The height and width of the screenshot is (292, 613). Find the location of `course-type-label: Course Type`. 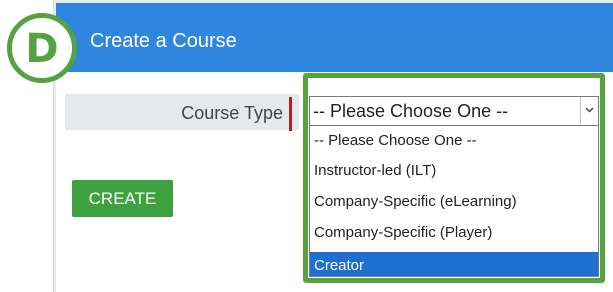

course-type-label: Course Type is located at coordinates (232, 113).